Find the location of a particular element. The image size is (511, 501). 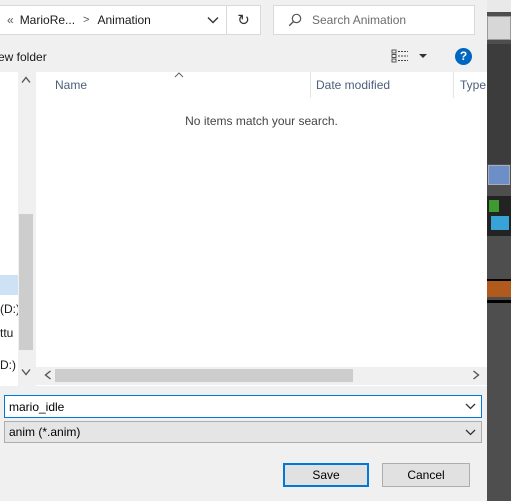

nav-selected-item is located at coordinates (9, 285).